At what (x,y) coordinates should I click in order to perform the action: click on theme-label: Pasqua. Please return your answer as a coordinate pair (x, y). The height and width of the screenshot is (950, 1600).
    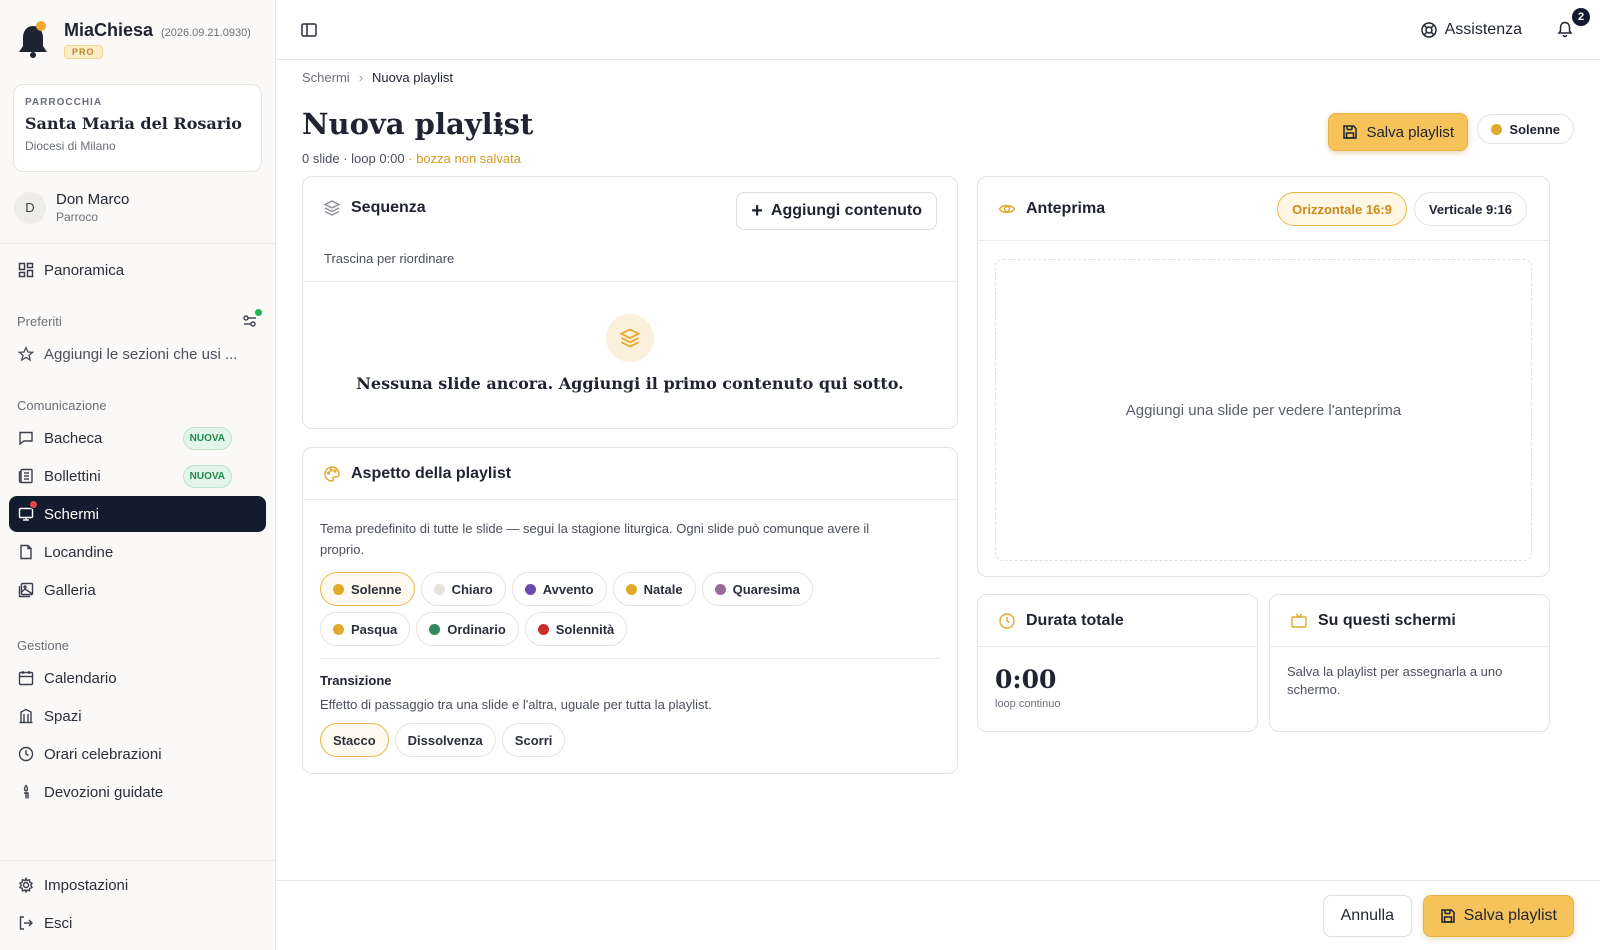
    Looking at the image, I should click on (374, 629).